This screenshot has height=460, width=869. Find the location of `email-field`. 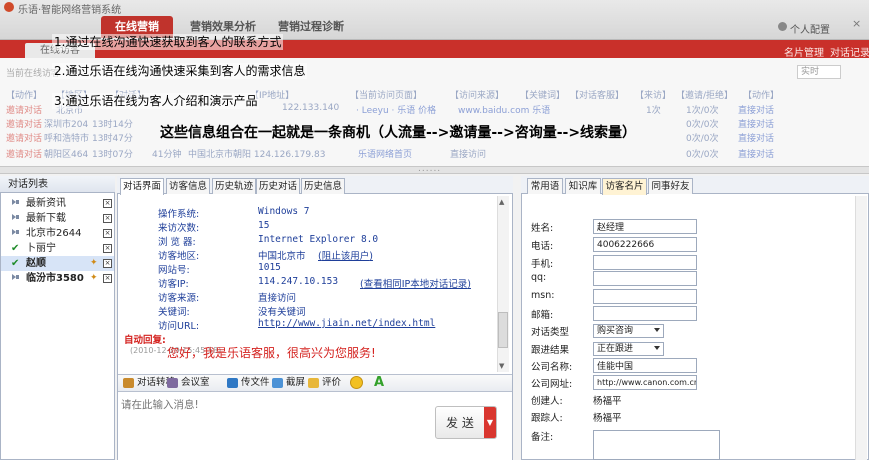

email-field is located at coordinates (645, 313).